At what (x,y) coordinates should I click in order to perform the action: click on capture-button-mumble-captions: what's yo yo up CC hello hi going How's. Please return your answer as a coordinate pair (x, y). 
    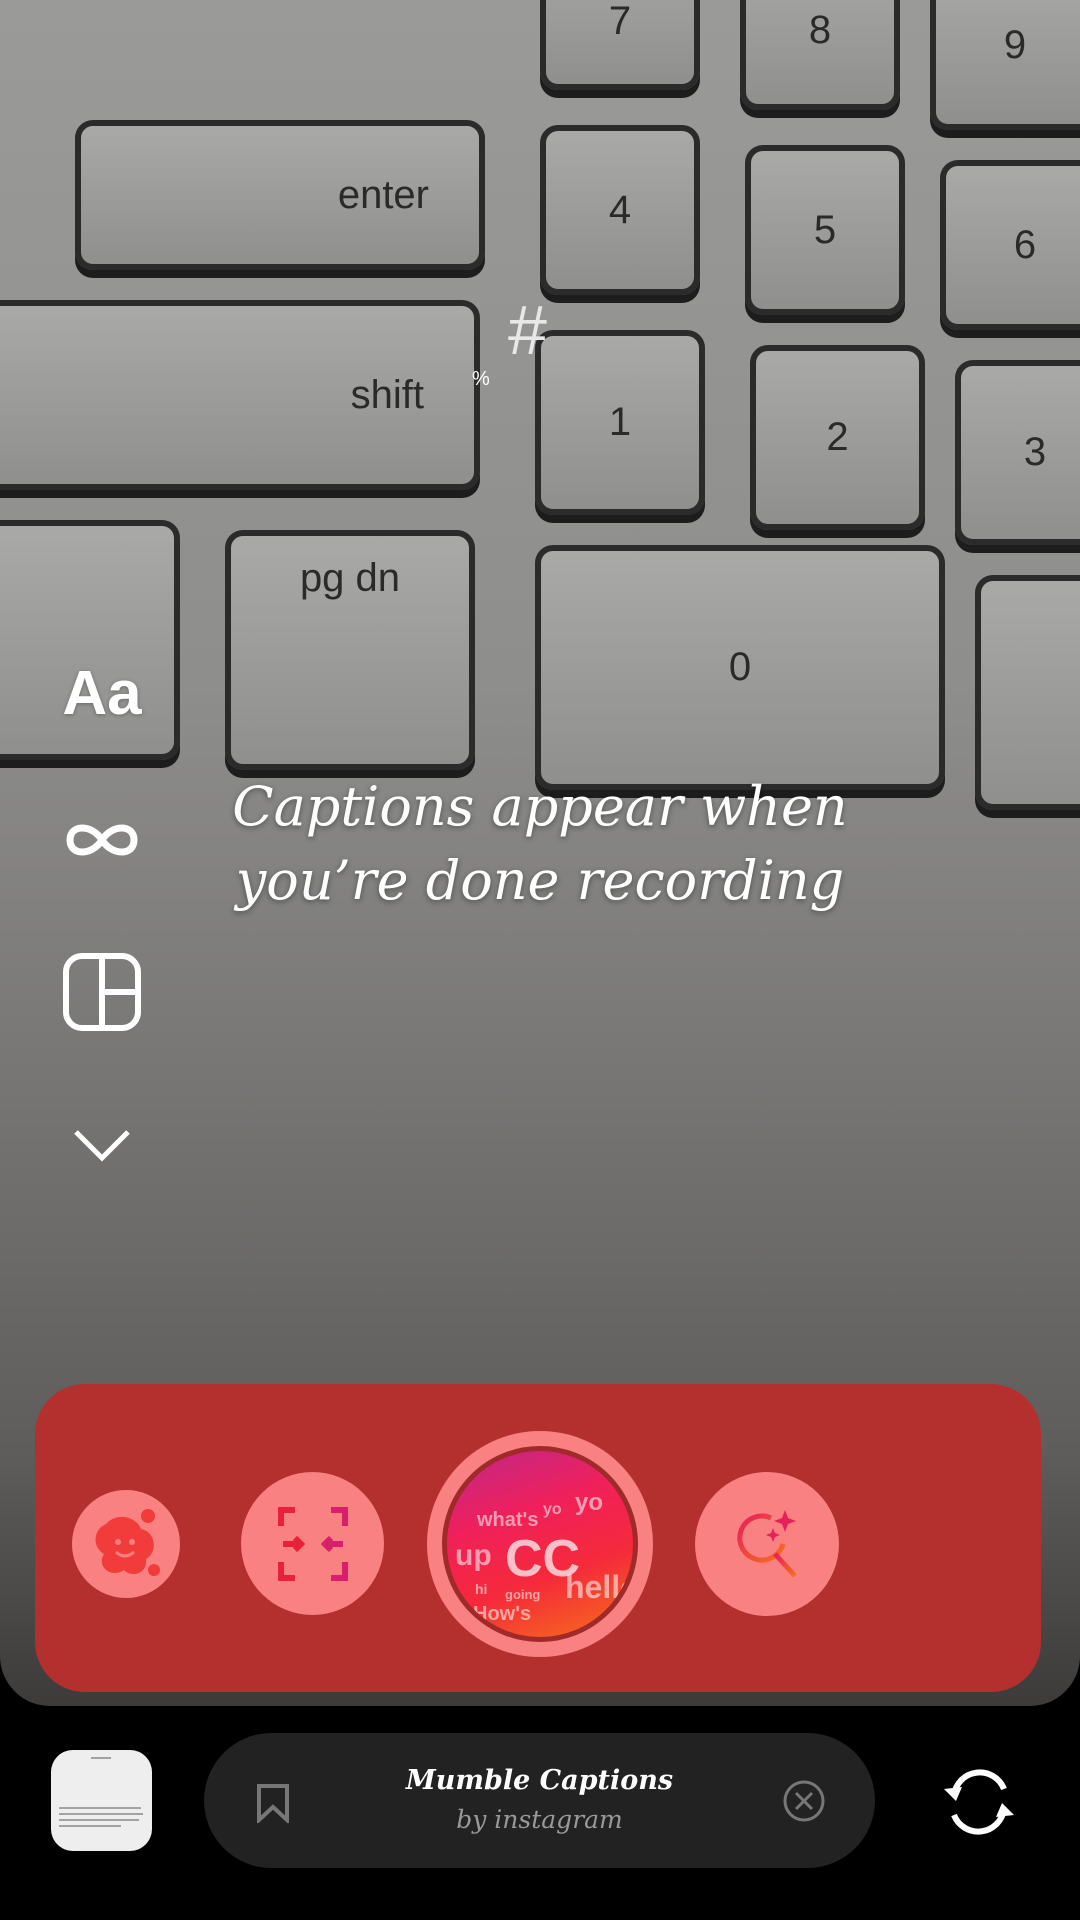
    Looking at the image, I should click on (540, 1544).